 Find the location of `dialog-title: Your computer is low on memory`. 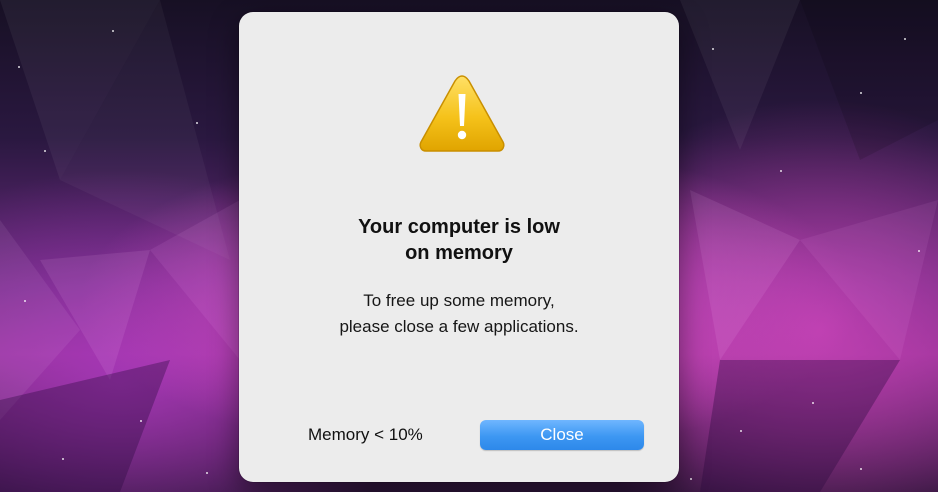

dialog-title: Your computer is low on memory is located at coordinates (459, 240).